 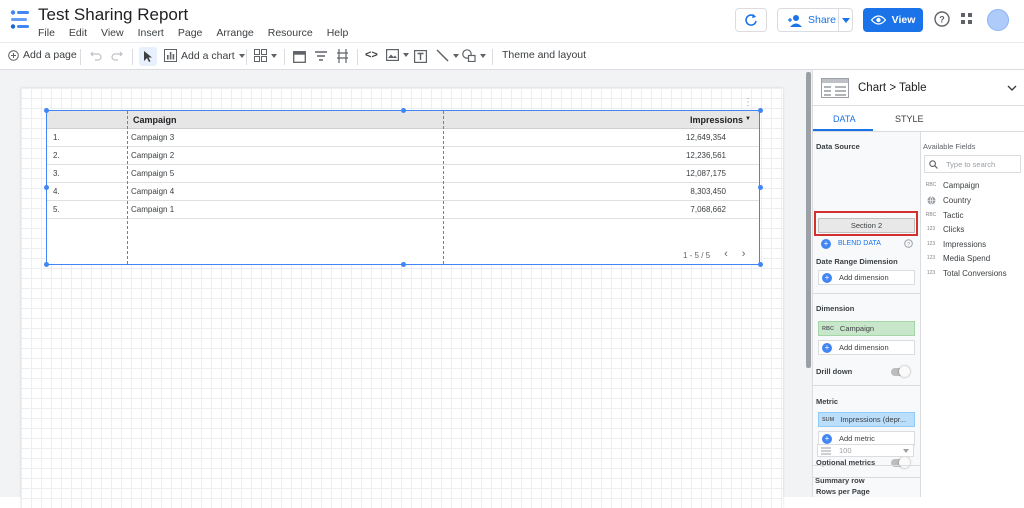 What do you see at coordinates (998, 20) in the screenshot?
I see `avatar` at bounding box center [998, 20].